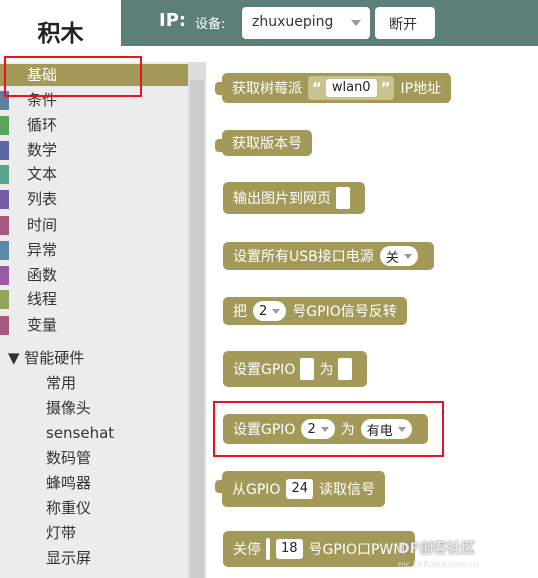  Describe the element at coordinates (270, 311) in the screenshot. I see `gpio-pin-dropdown: 2` at that location.